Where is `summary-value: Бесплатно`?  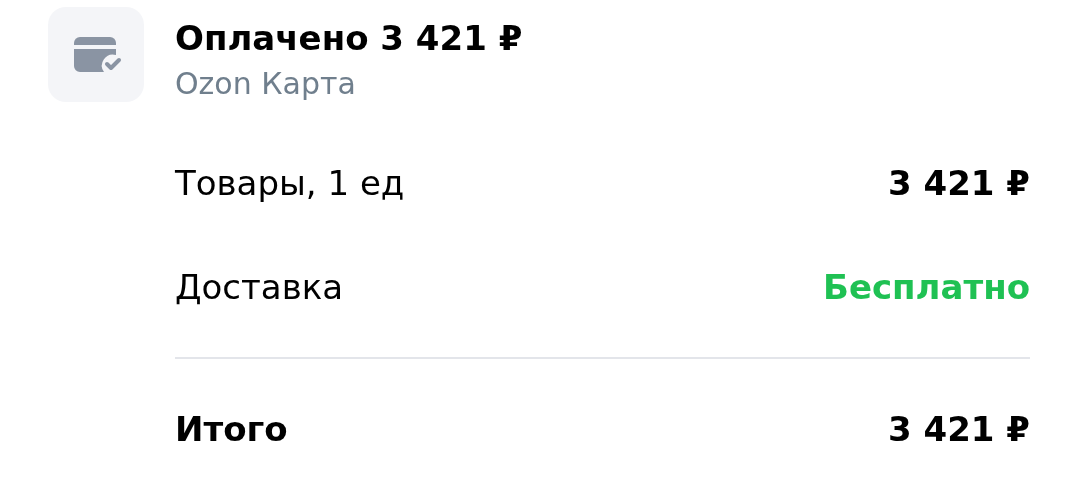 summary-value: Бесплатно is located at coordinates (926, 287).